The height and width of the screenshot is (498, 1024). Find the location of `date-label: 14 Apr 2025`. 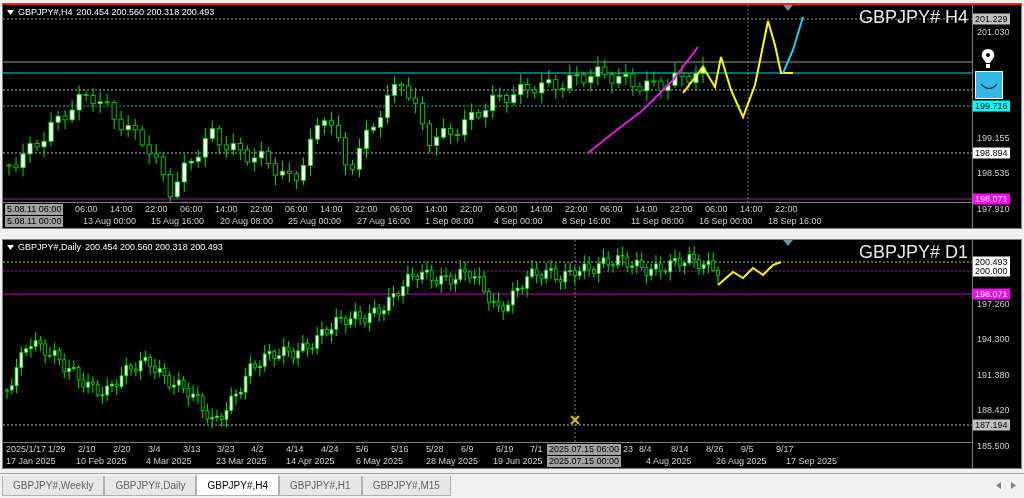

date-label: 14 Apr 2025 is located at coordinates (310, 461).